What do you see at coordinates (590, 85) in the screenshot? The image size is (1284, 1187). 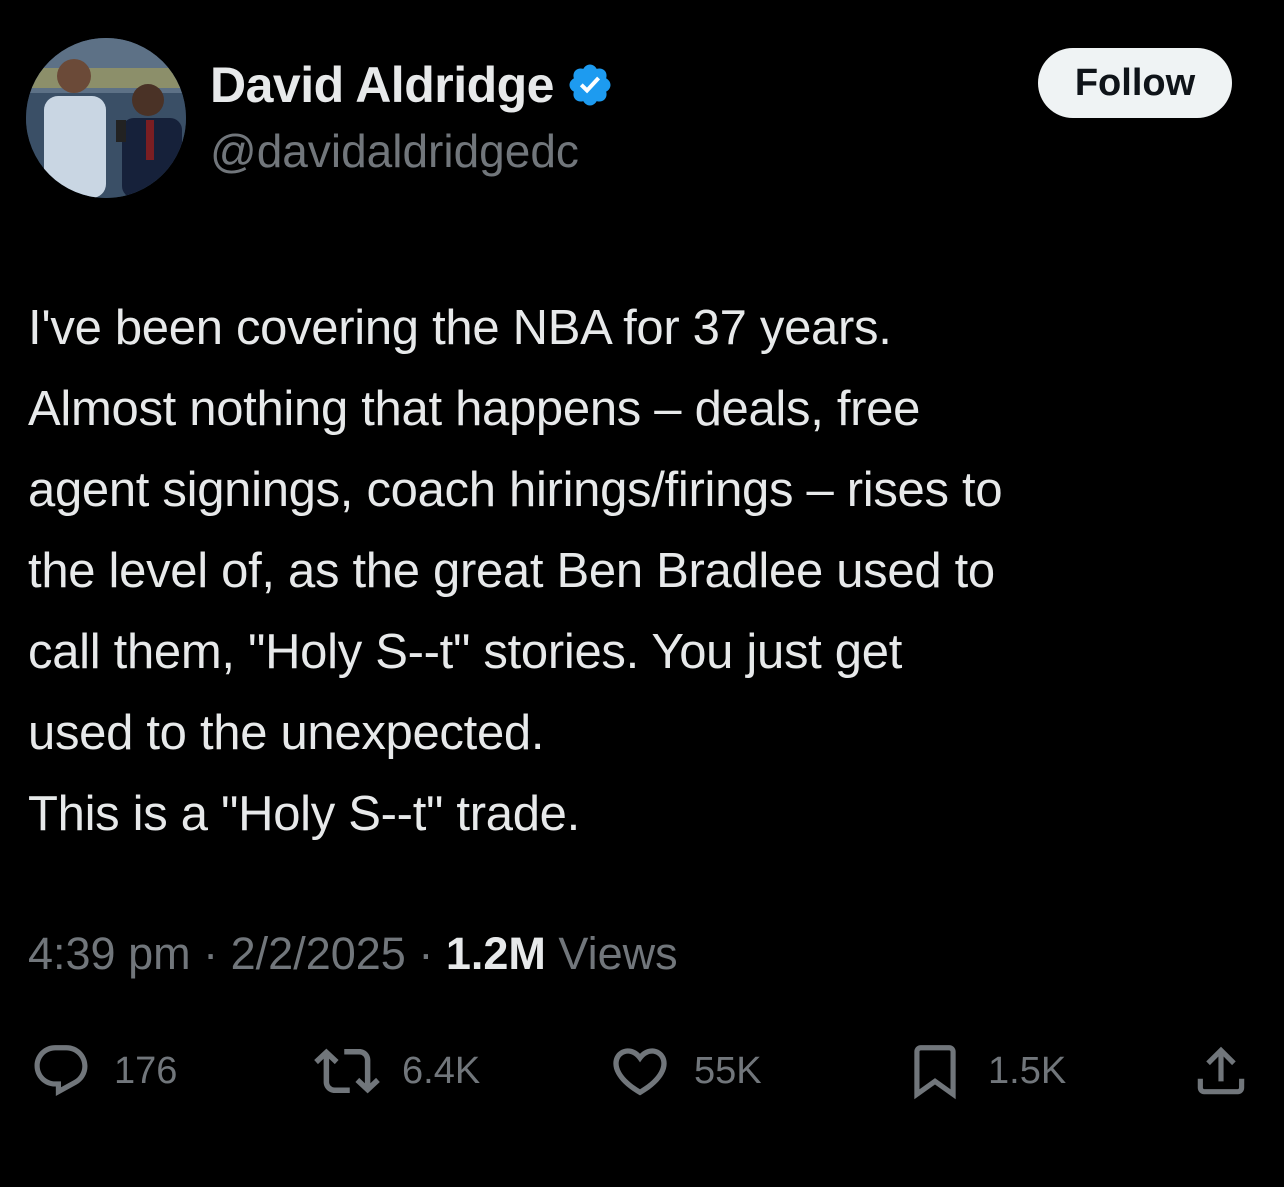 I see `verified-badge-icon` at bounding box center [590, 85].